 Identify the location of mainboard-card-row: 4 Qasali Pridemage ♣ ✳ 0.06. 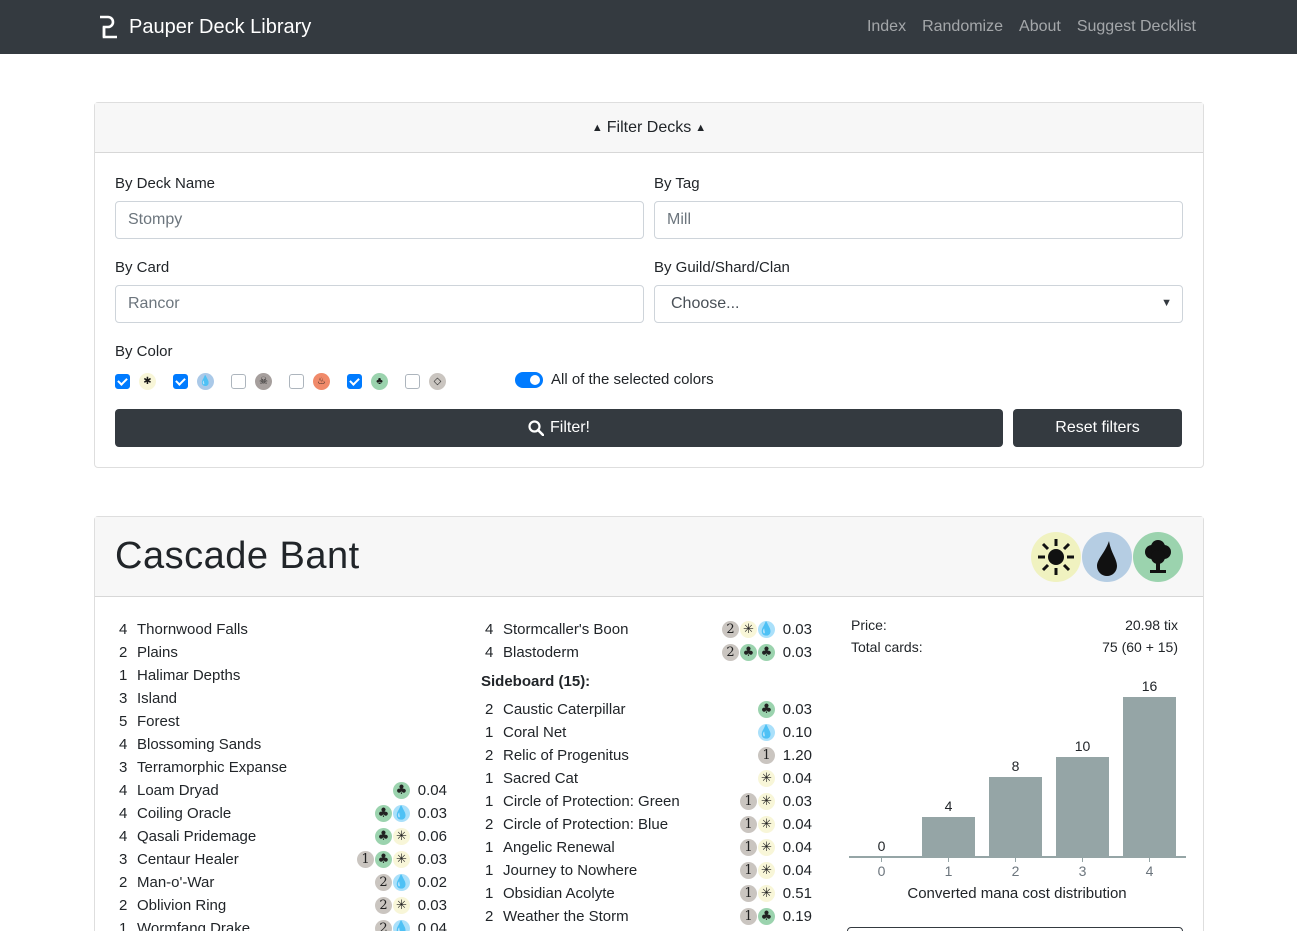
(283, 836).